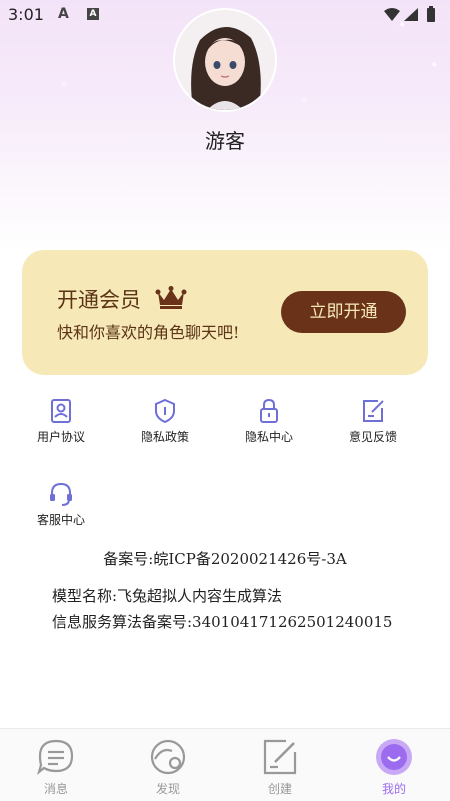  What do you see at coordinates (269, 410) in the screenshot?
I see `lock-icon` at bounding box center [269, 410].